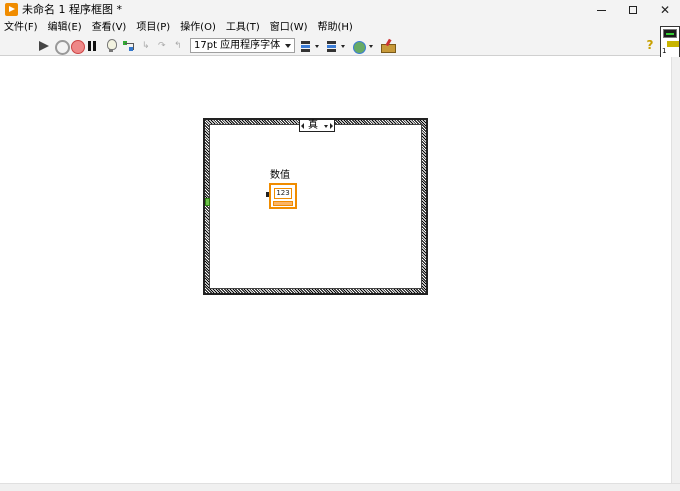  I want to click on step-over-icon: ↷, so click(165, 46).